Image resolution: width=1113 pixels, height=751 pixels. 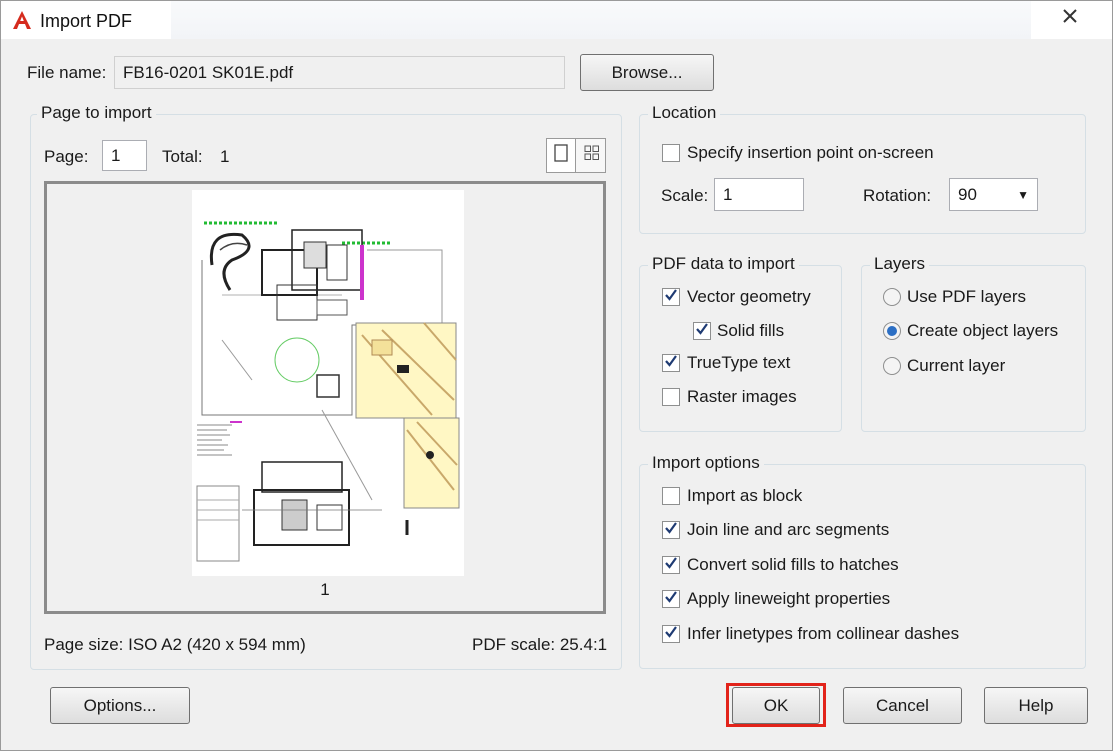 I want to click on current-layer-radio, so click(x=892, y=366).